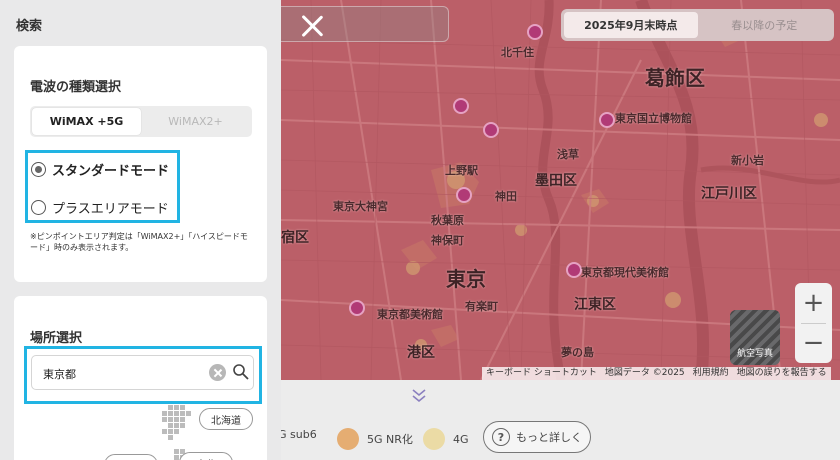 This screenshot has height=460, width=840. Describe the element at coordinates (111, 171) in the screenshot. I see `radio-label: スタンダードモード` at that location.